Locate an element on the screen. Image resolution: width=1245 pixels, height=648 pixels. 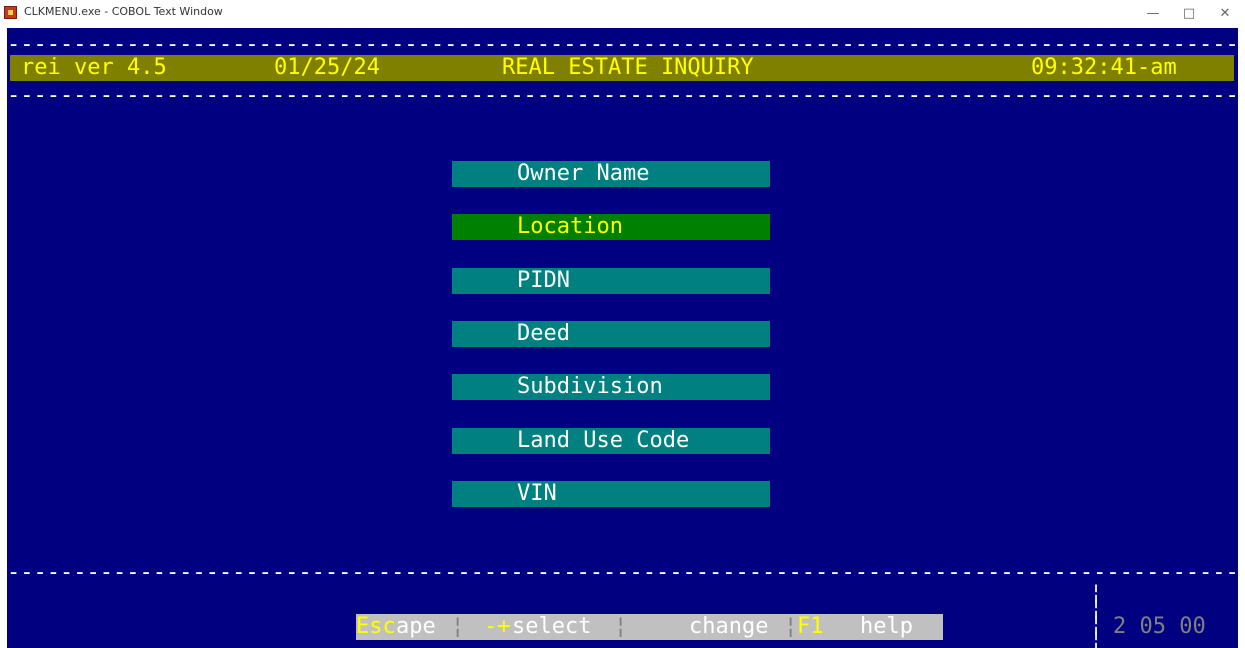
f1-key: F1 is located at coordinates (810, 627).